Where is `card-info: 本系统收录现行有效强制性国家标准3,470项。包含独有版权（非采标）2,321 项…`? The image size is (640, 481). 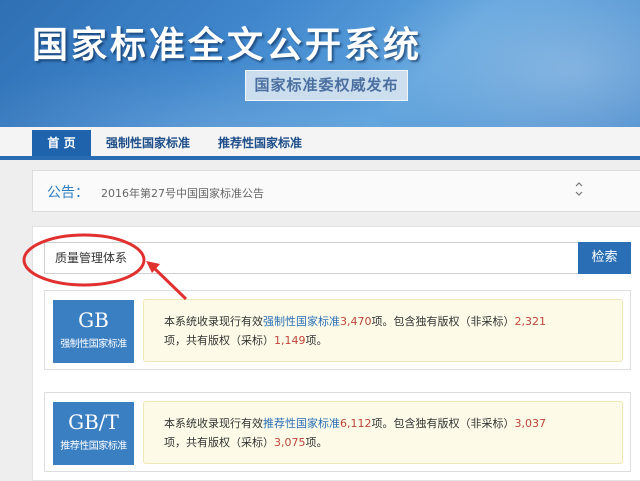
card-info: 本系统收录现行有效强制性国家标准3,470项。包含独有版权（非采标）2,321 项… is located at coordinates (383, 330).